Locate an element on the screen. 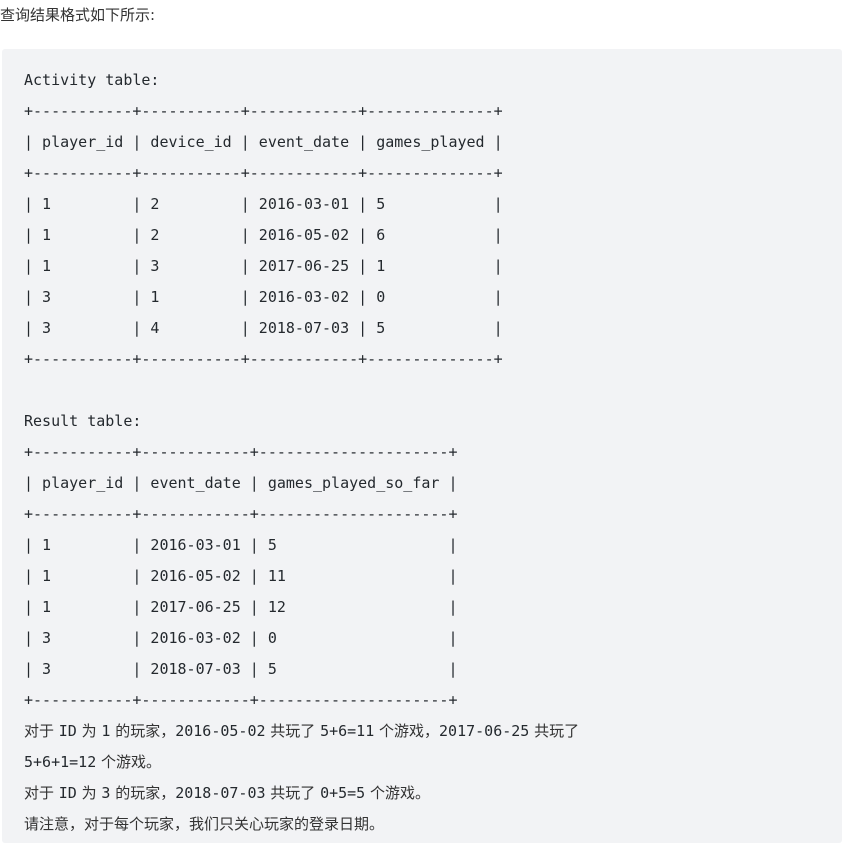  note-line: 5+6+1=12 个游戏。 is located at coordinates (433, 762).